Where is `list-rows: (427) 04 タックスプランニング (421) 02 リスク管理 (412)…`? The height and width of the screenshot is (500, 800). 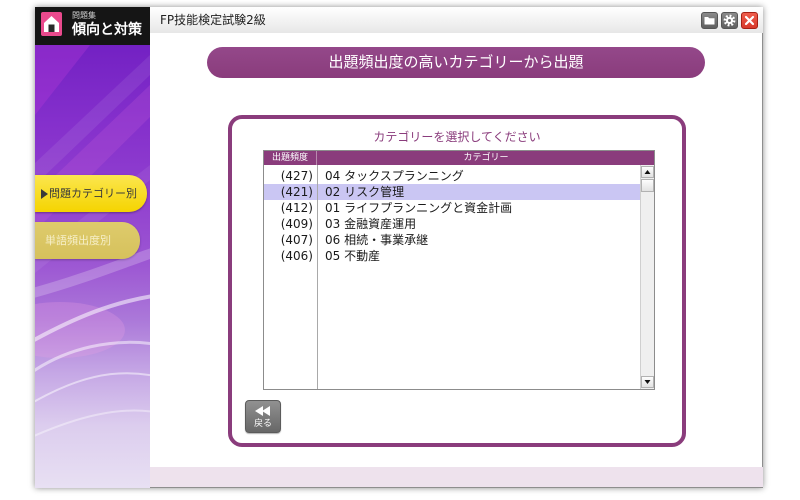 list-rows: (427) 04 タックスプランニング (421) 02 リスク管理 (412)… is located at coordinates (452, 216).